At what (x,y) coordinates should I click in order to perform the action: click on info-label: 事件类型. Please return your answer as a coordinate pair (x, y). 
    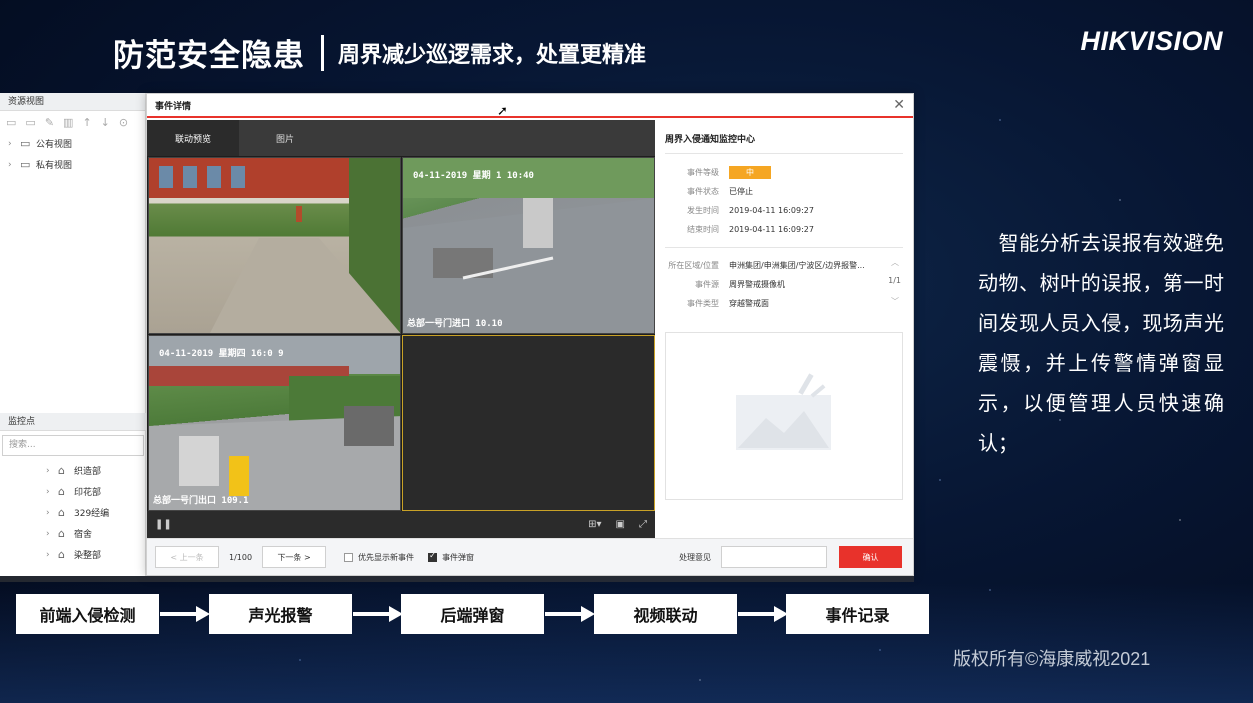
    Looking at the image, I should click on (703, 303).